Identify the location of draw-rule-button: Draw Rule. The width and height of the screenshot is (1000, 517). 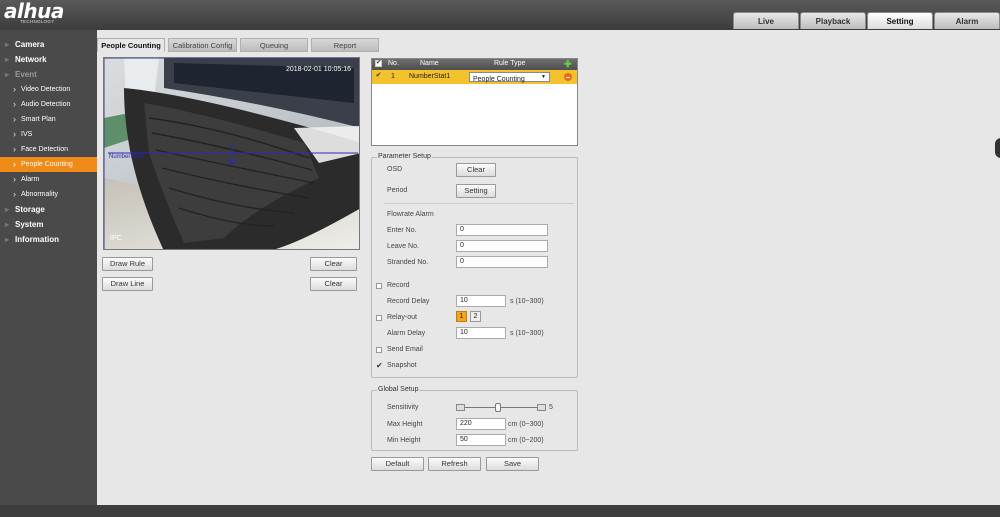
(127, 264).